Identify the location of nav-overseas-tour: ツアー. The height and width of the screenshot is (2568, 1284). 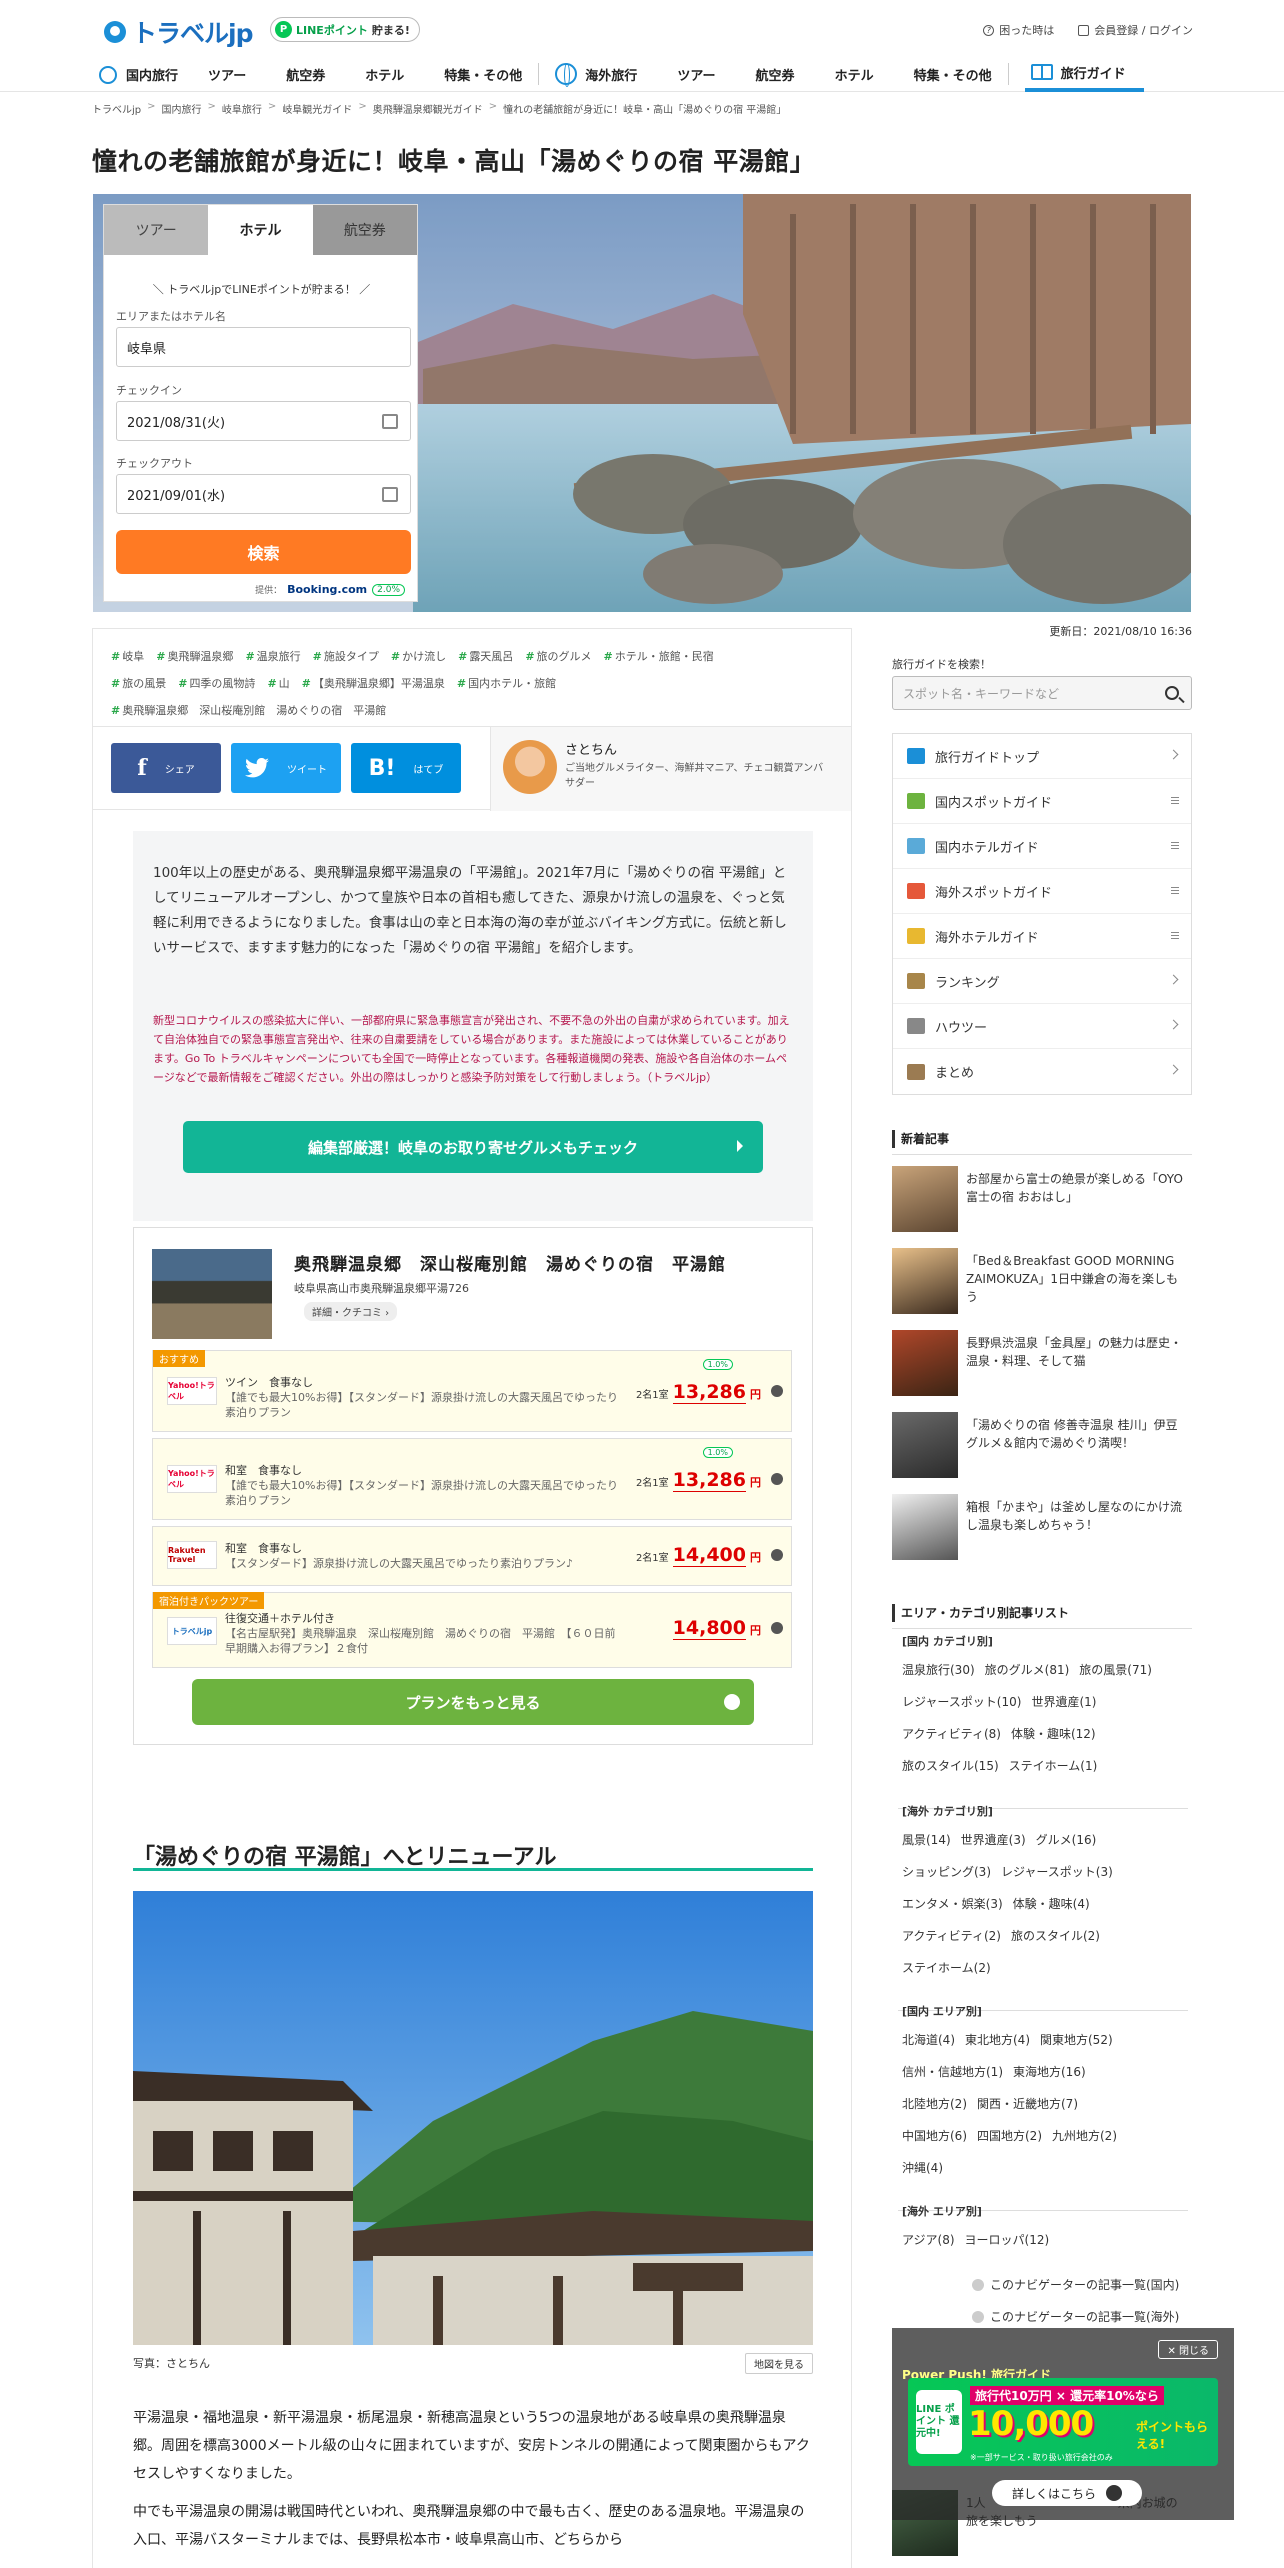
(696, 74).